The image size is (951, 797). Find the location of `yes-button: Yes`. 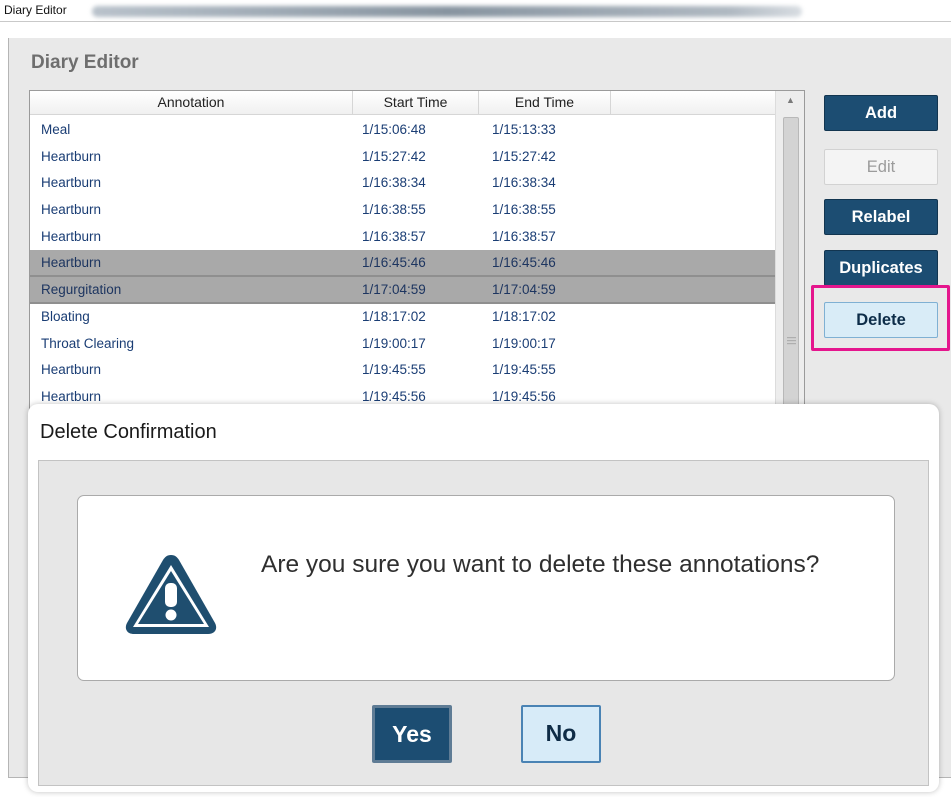

yes-button: Yes is located at coordinates (412, 734).